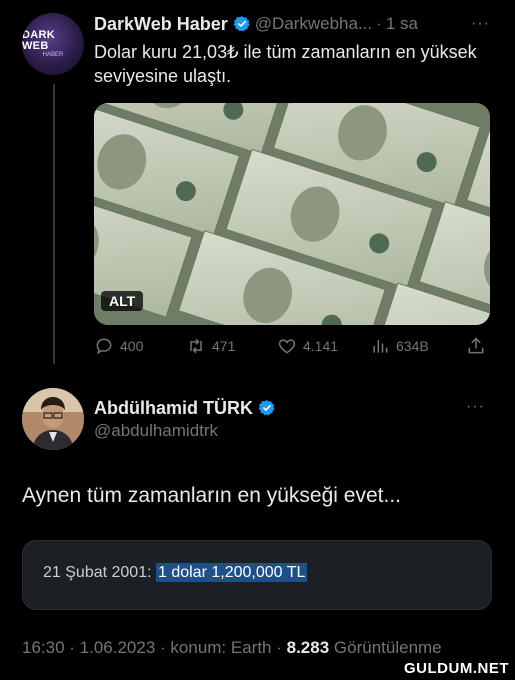 The image size is (515, 680). I want to click on retweet-icon, so click(196, 346).